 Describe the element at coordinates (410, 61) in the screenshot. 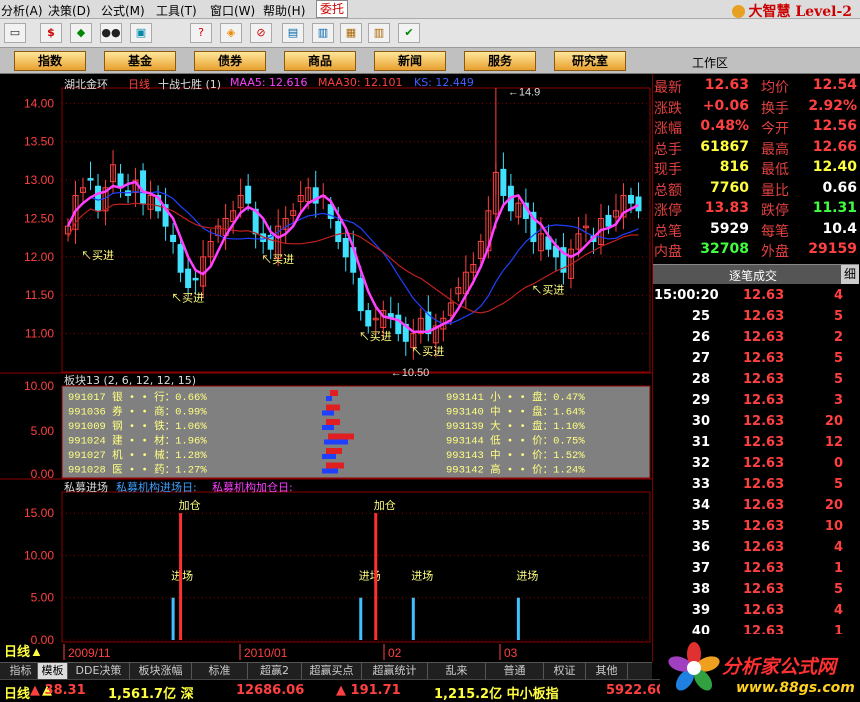

I see `nav-news-button: 新闻` at that location.